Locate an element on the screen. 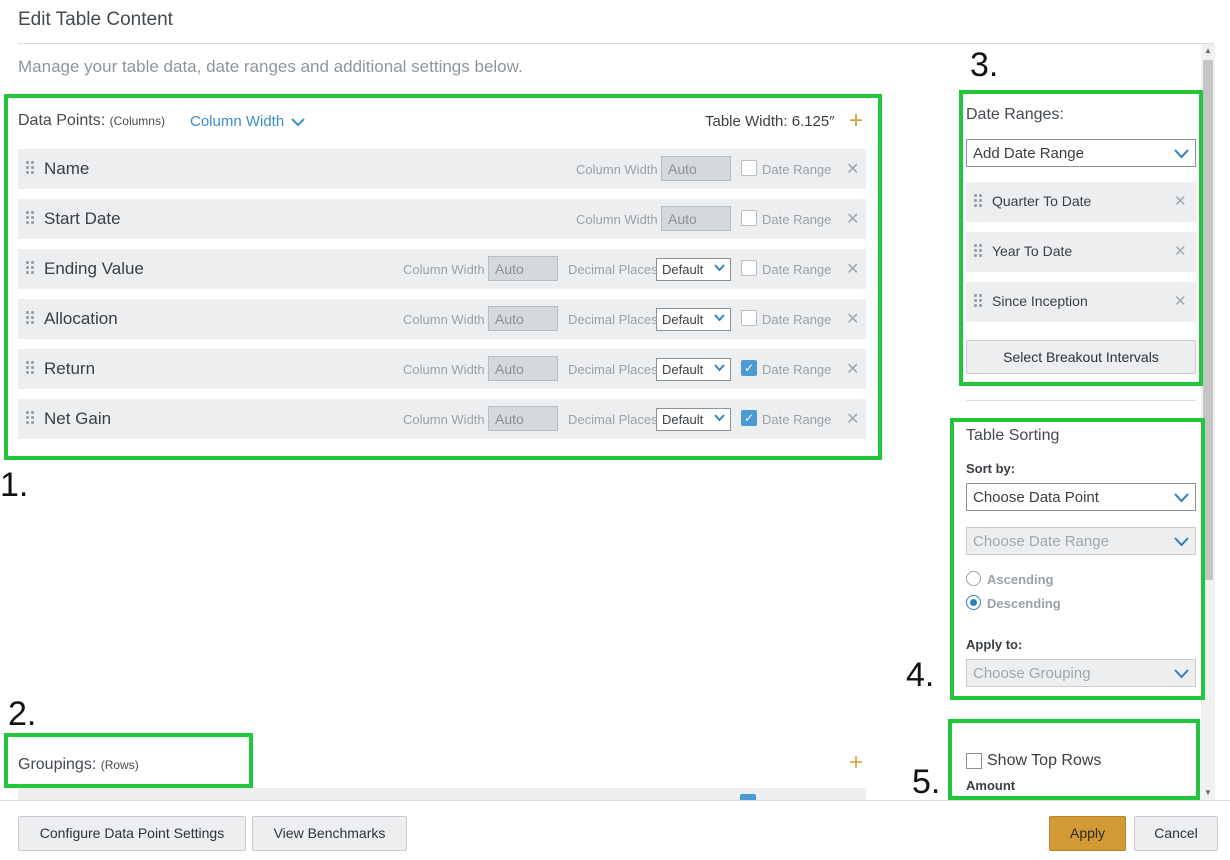 This screenshot has width=1230, height=860. section-divider is located at coordinates (1081, 400).